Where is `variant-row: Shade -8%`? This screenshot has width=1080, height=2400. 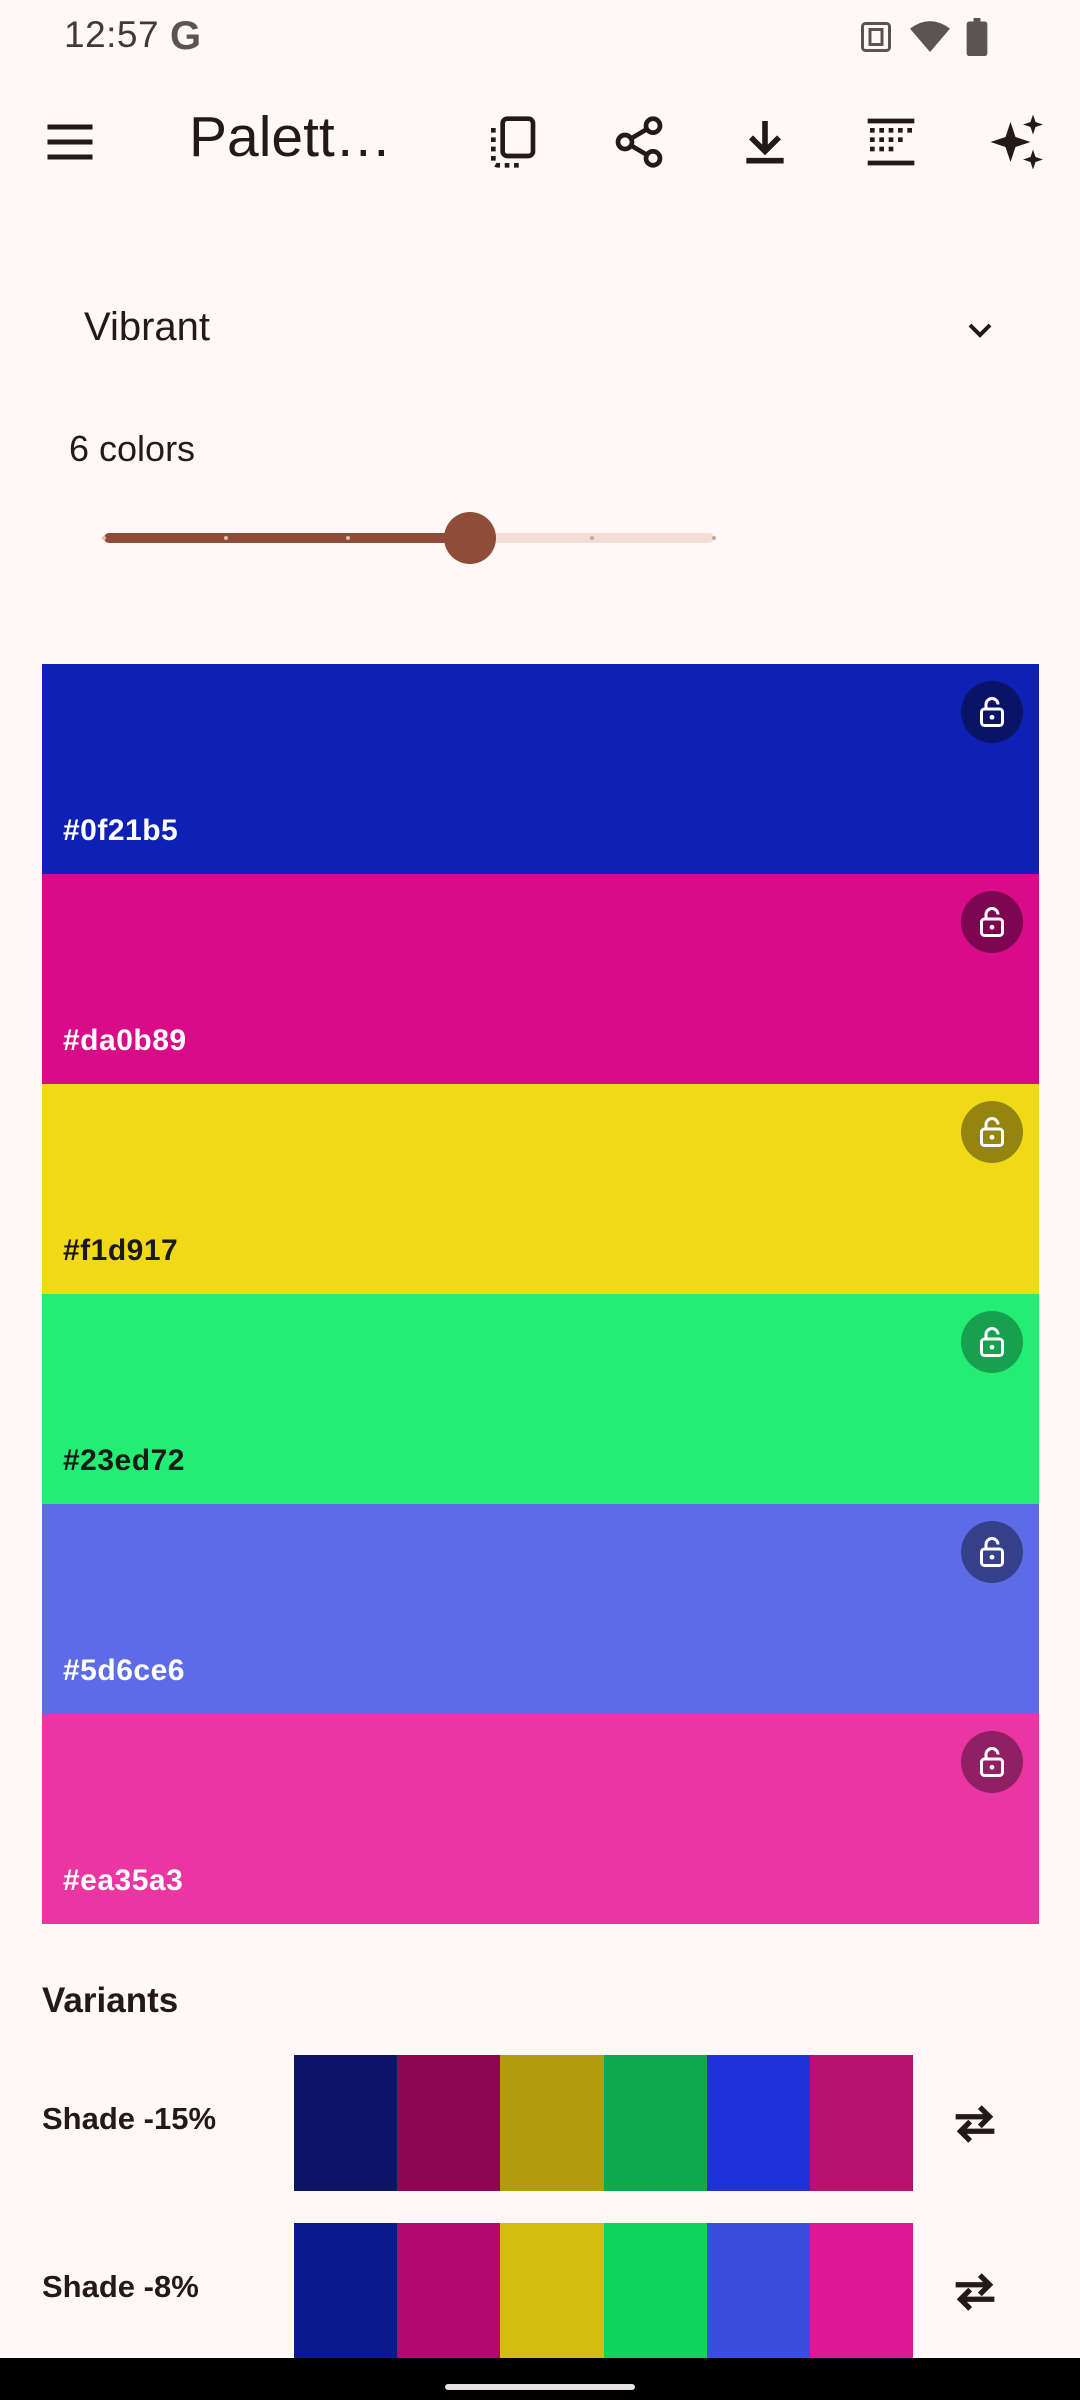 variant-row: Shade -8% is located at coordinates (540, 2291).